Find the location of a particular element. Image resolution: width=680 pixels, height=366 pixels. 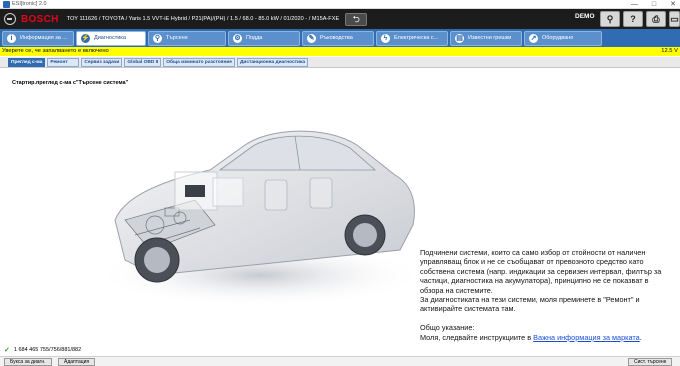

tab-label: Търсене is located at coordinates (177, 38).